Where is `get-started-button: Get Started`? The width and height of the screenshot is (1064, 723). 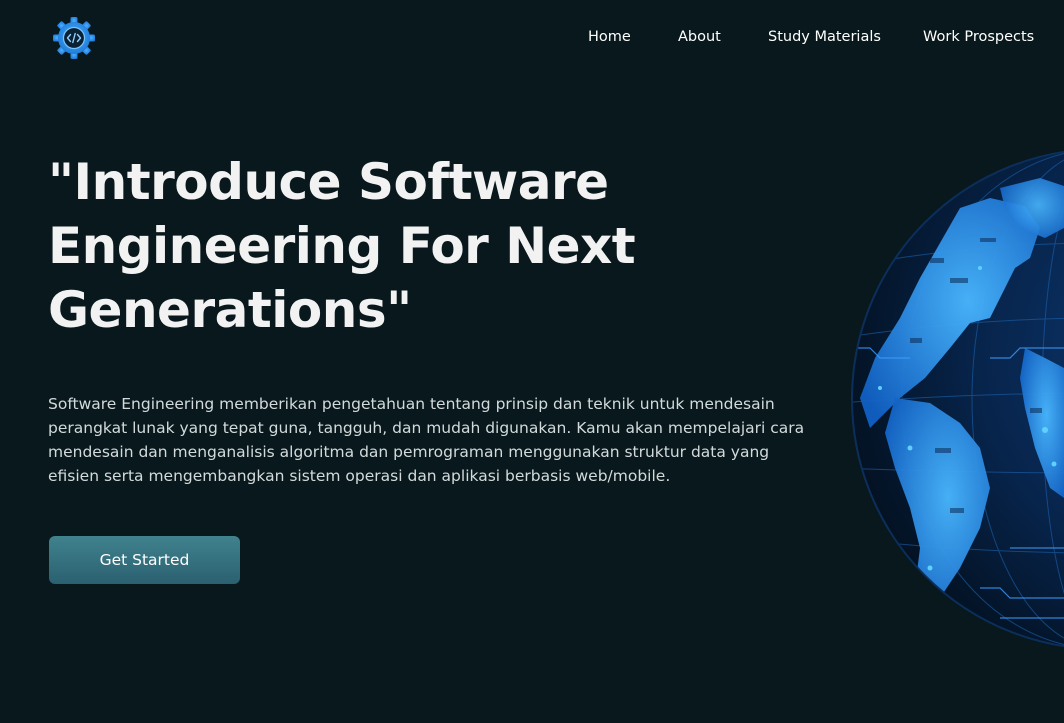
get-started-button: Get Started is located at coordinates (144, 560).